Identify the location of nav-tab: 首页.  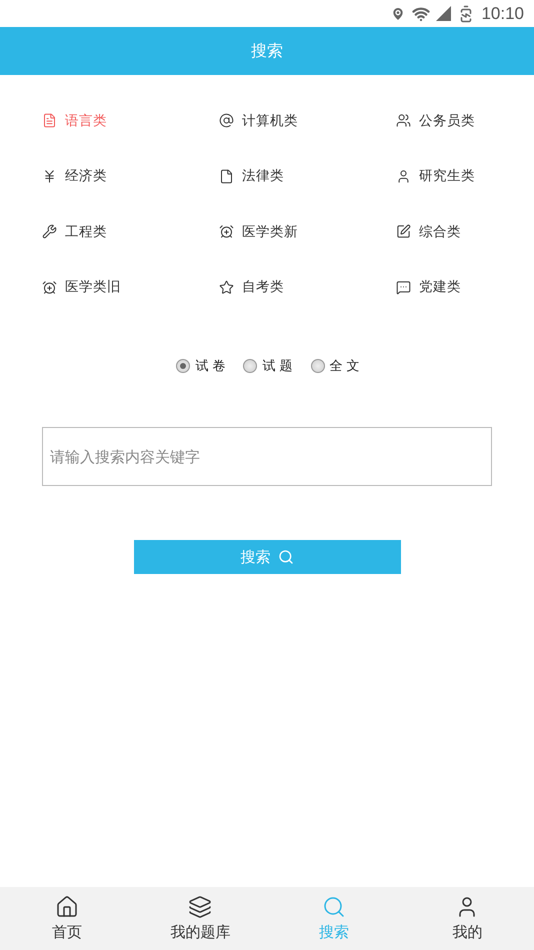
(67, 918).